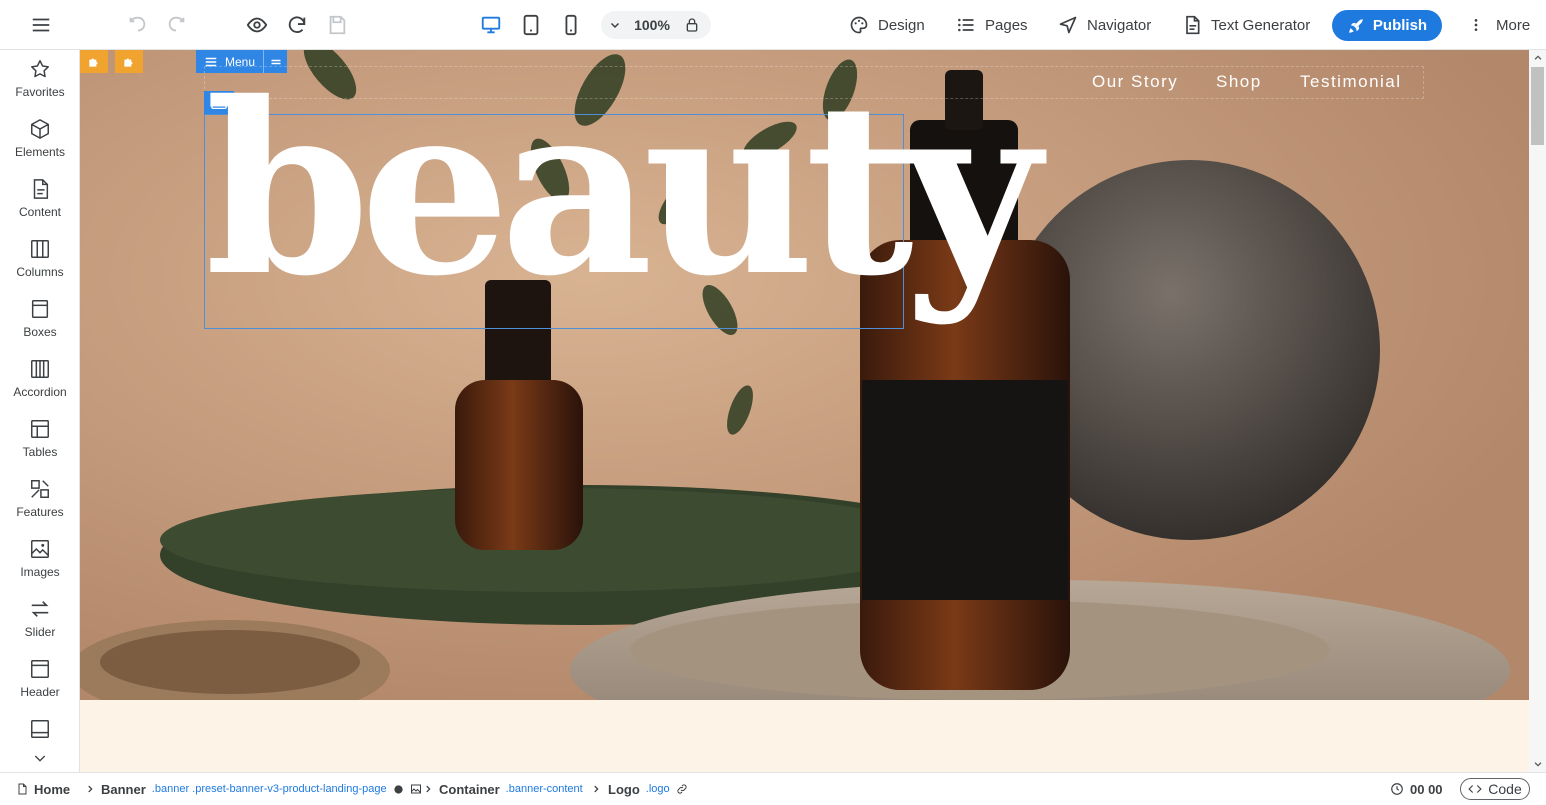 This screenshot has height=805, width=1546. Describe the element at coordinates (52, 789) in the screenshot. I see `breadcrumb-home-label: Home` at that location.